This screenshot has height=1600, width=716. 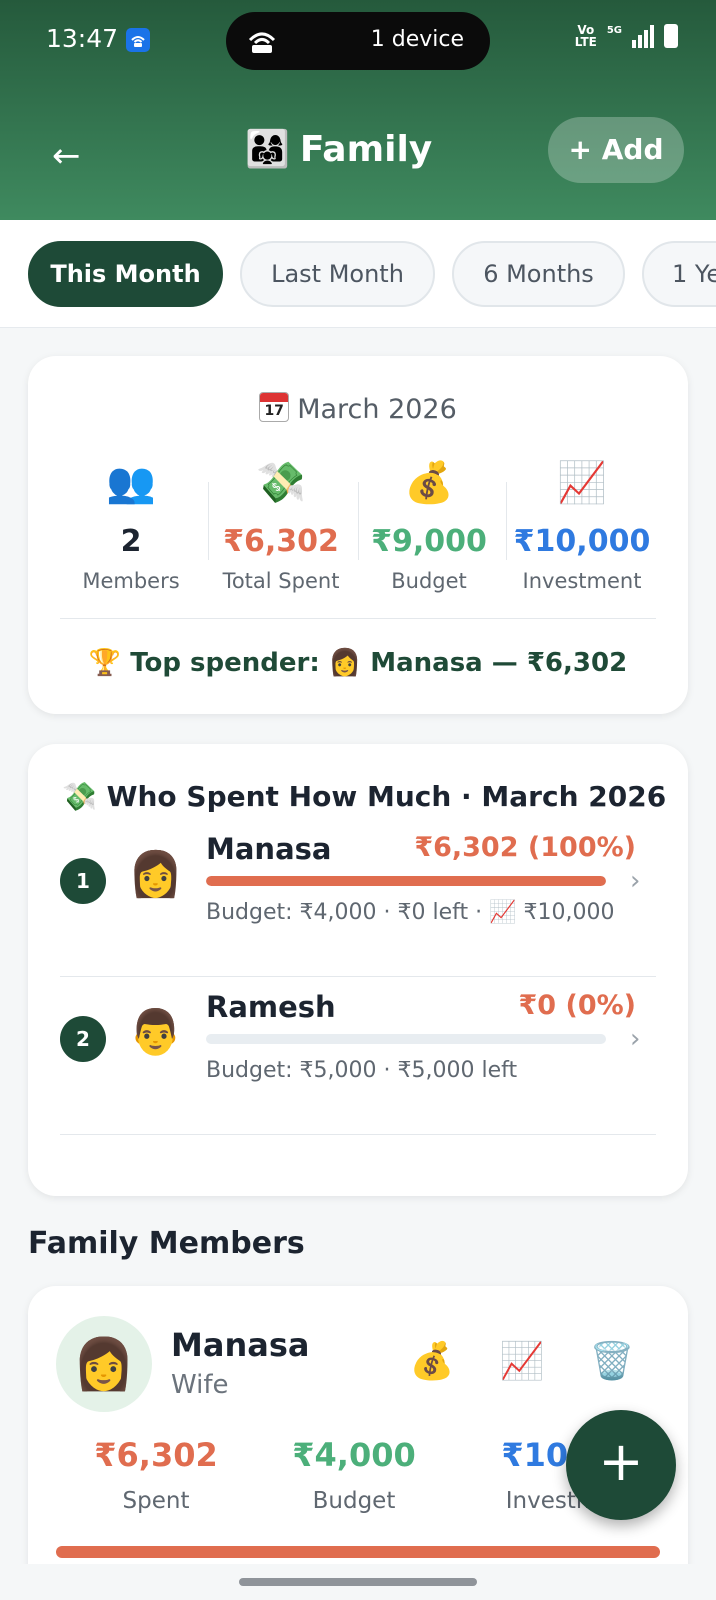 I want to click on hotspot-pill: 1 device, so click(x=358, y=41).